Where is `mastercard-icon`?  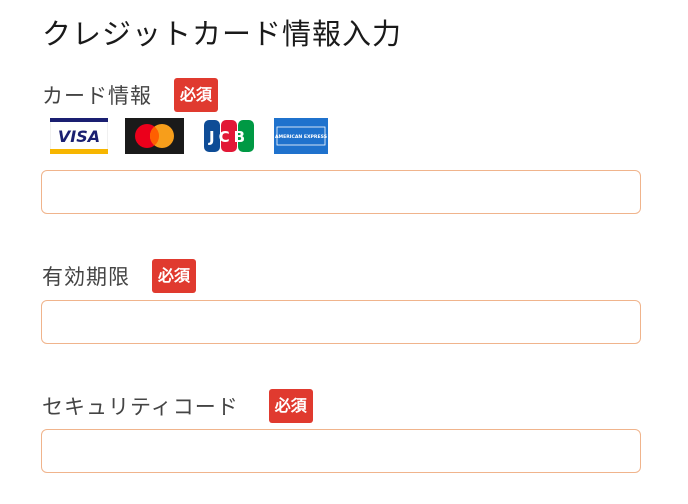
mastercard-icon is located at coordinates (154, 136).